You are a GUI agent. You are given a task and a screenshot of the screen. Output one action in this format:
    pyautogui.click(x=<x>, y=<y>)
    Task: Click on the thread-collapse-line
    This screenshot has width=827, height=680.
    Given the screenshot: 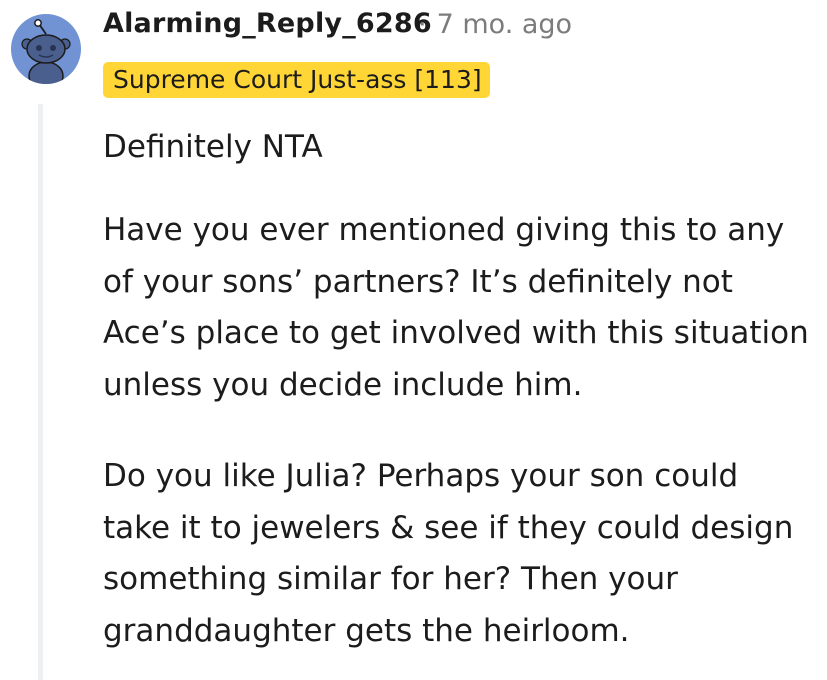 What is the action you would take?
    pyautogui.click(x=40, y=392)
    